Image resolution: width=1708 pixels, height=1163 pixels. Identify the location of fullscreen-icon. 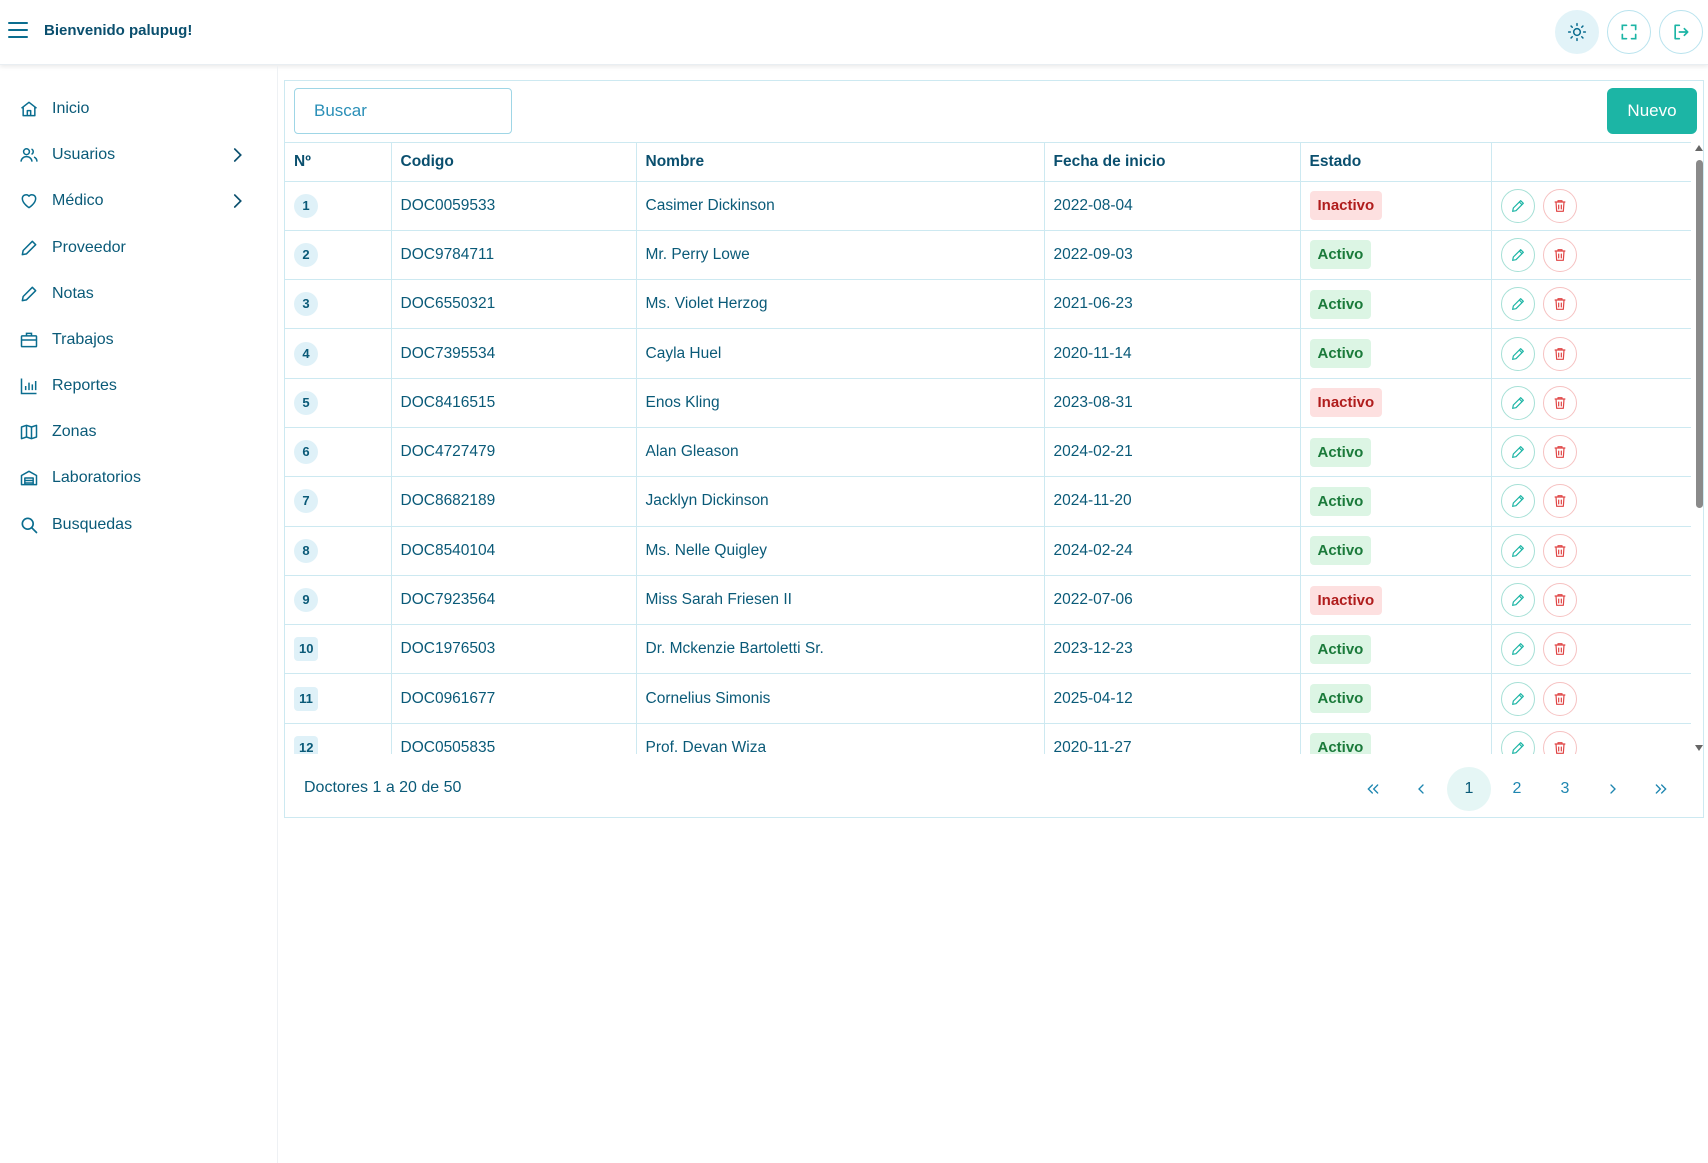
(1629, 32).